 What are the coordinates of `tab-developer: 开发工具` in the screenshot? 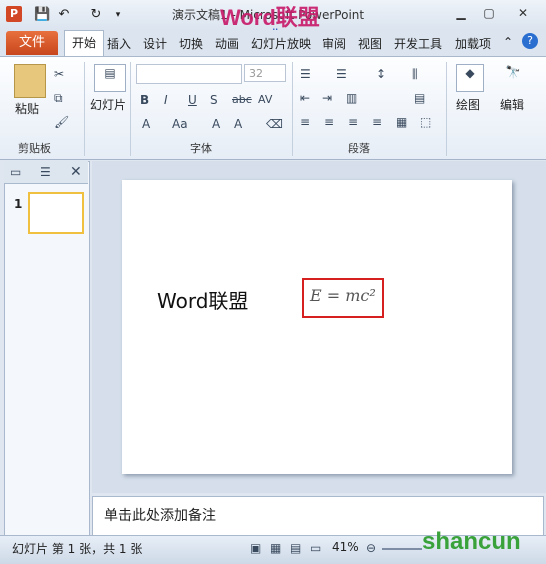 It's located at (418, 43).